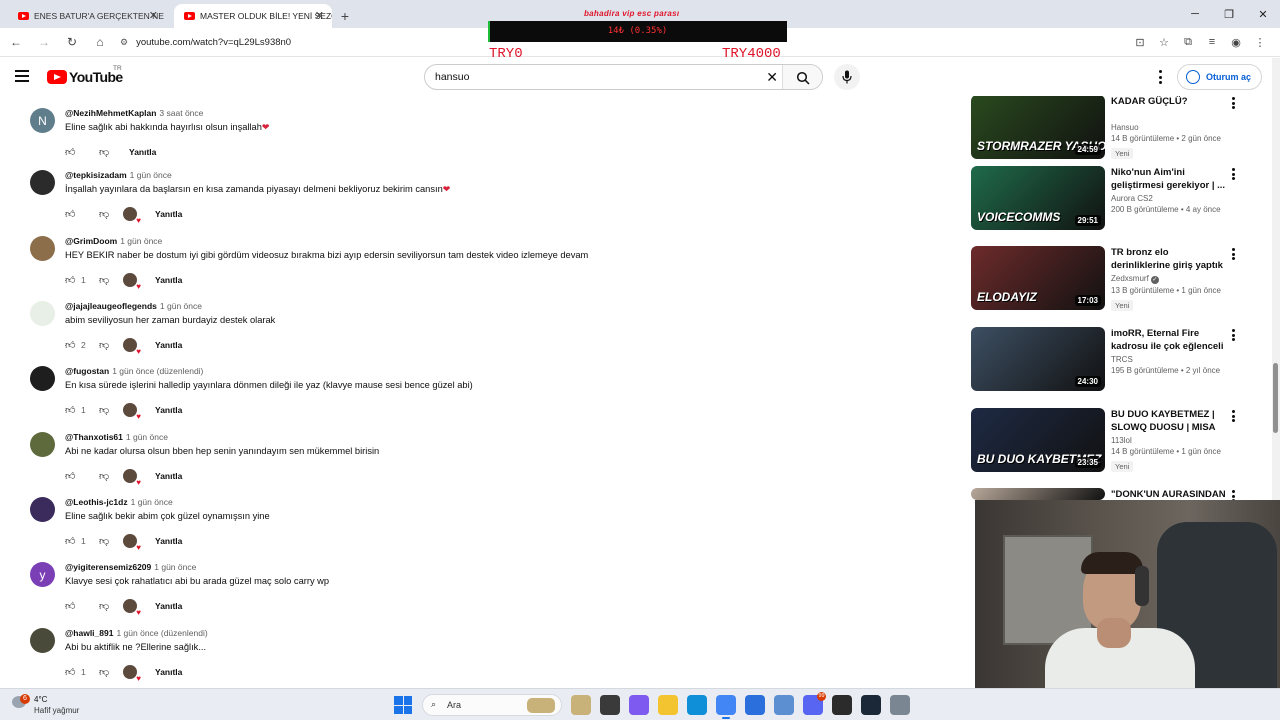 This screenshot has width=1280, height=720. What do you see at coordinates (205, 42) in the screenshot?
I see `address-bar: ⚙ youtube.com/watch?v=qL29Ls938n0` at bounding box center [205, 42].